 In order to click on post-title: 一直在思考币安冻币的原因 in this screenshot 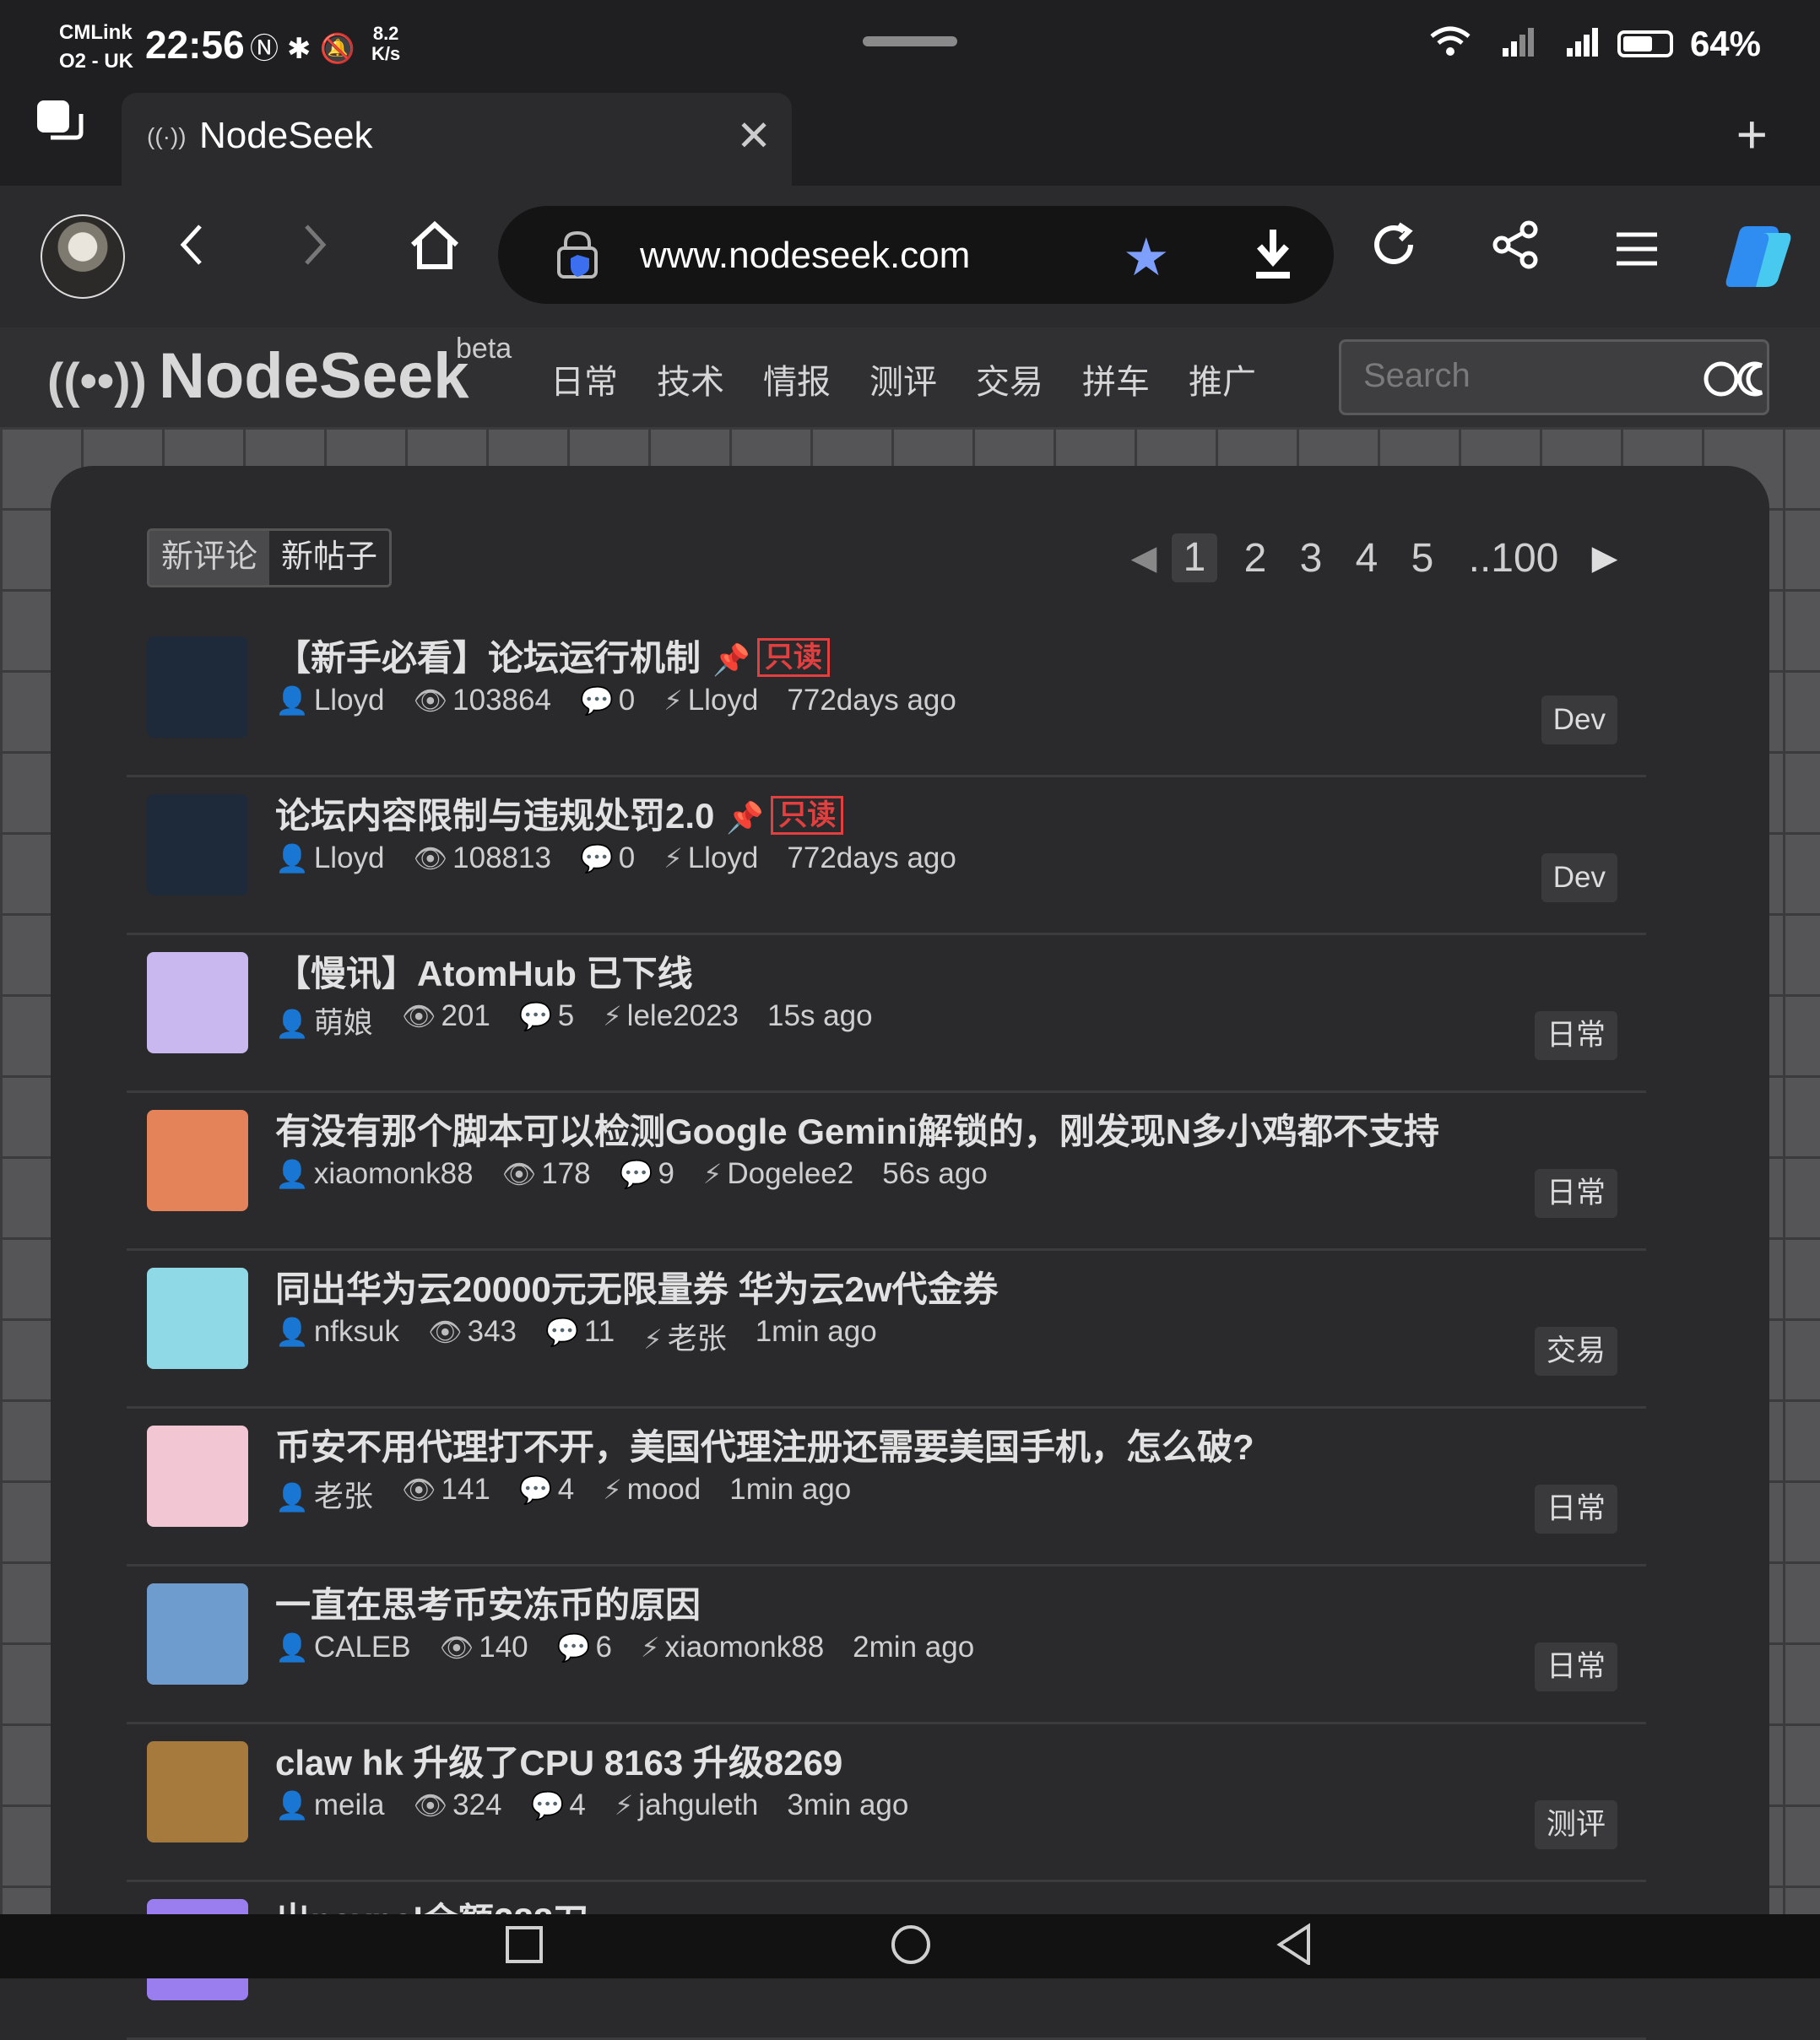, I will do `click(488, 1602)`.